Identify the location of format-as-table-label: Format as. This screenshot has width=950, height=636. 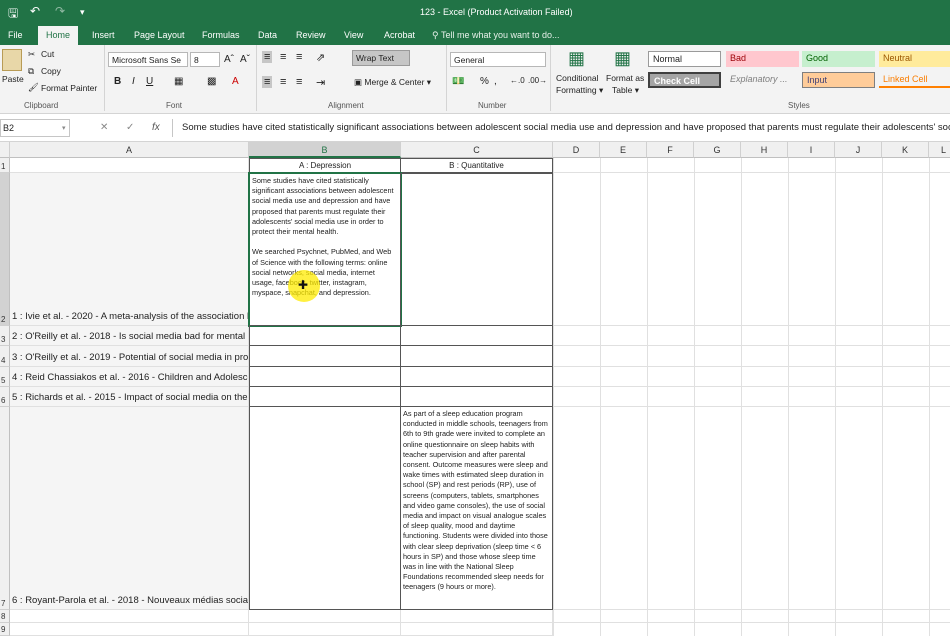
(625, 78).